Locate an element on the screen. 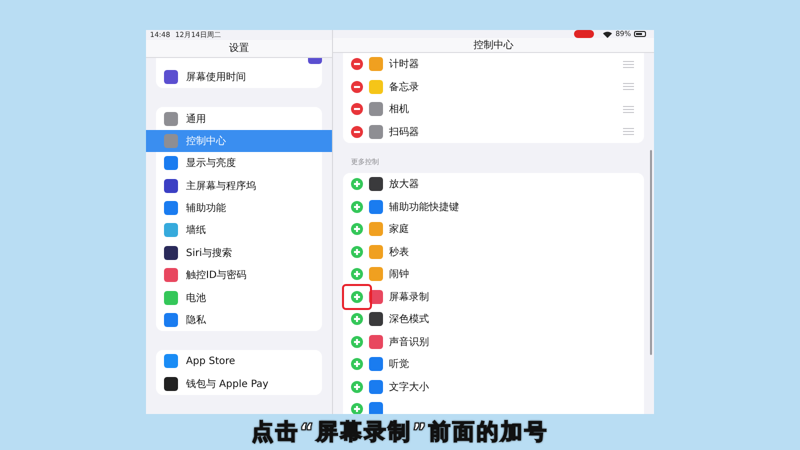  recording-indicator is located at coordinates (584, 34).